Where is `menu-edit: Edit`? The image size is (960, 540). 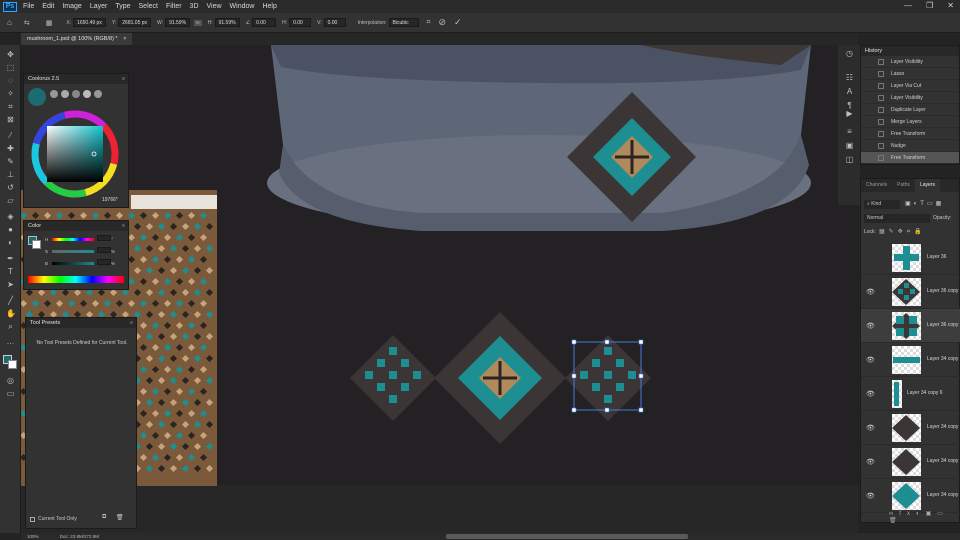
menu-edit: Edit is located at coordinates (48, 6).